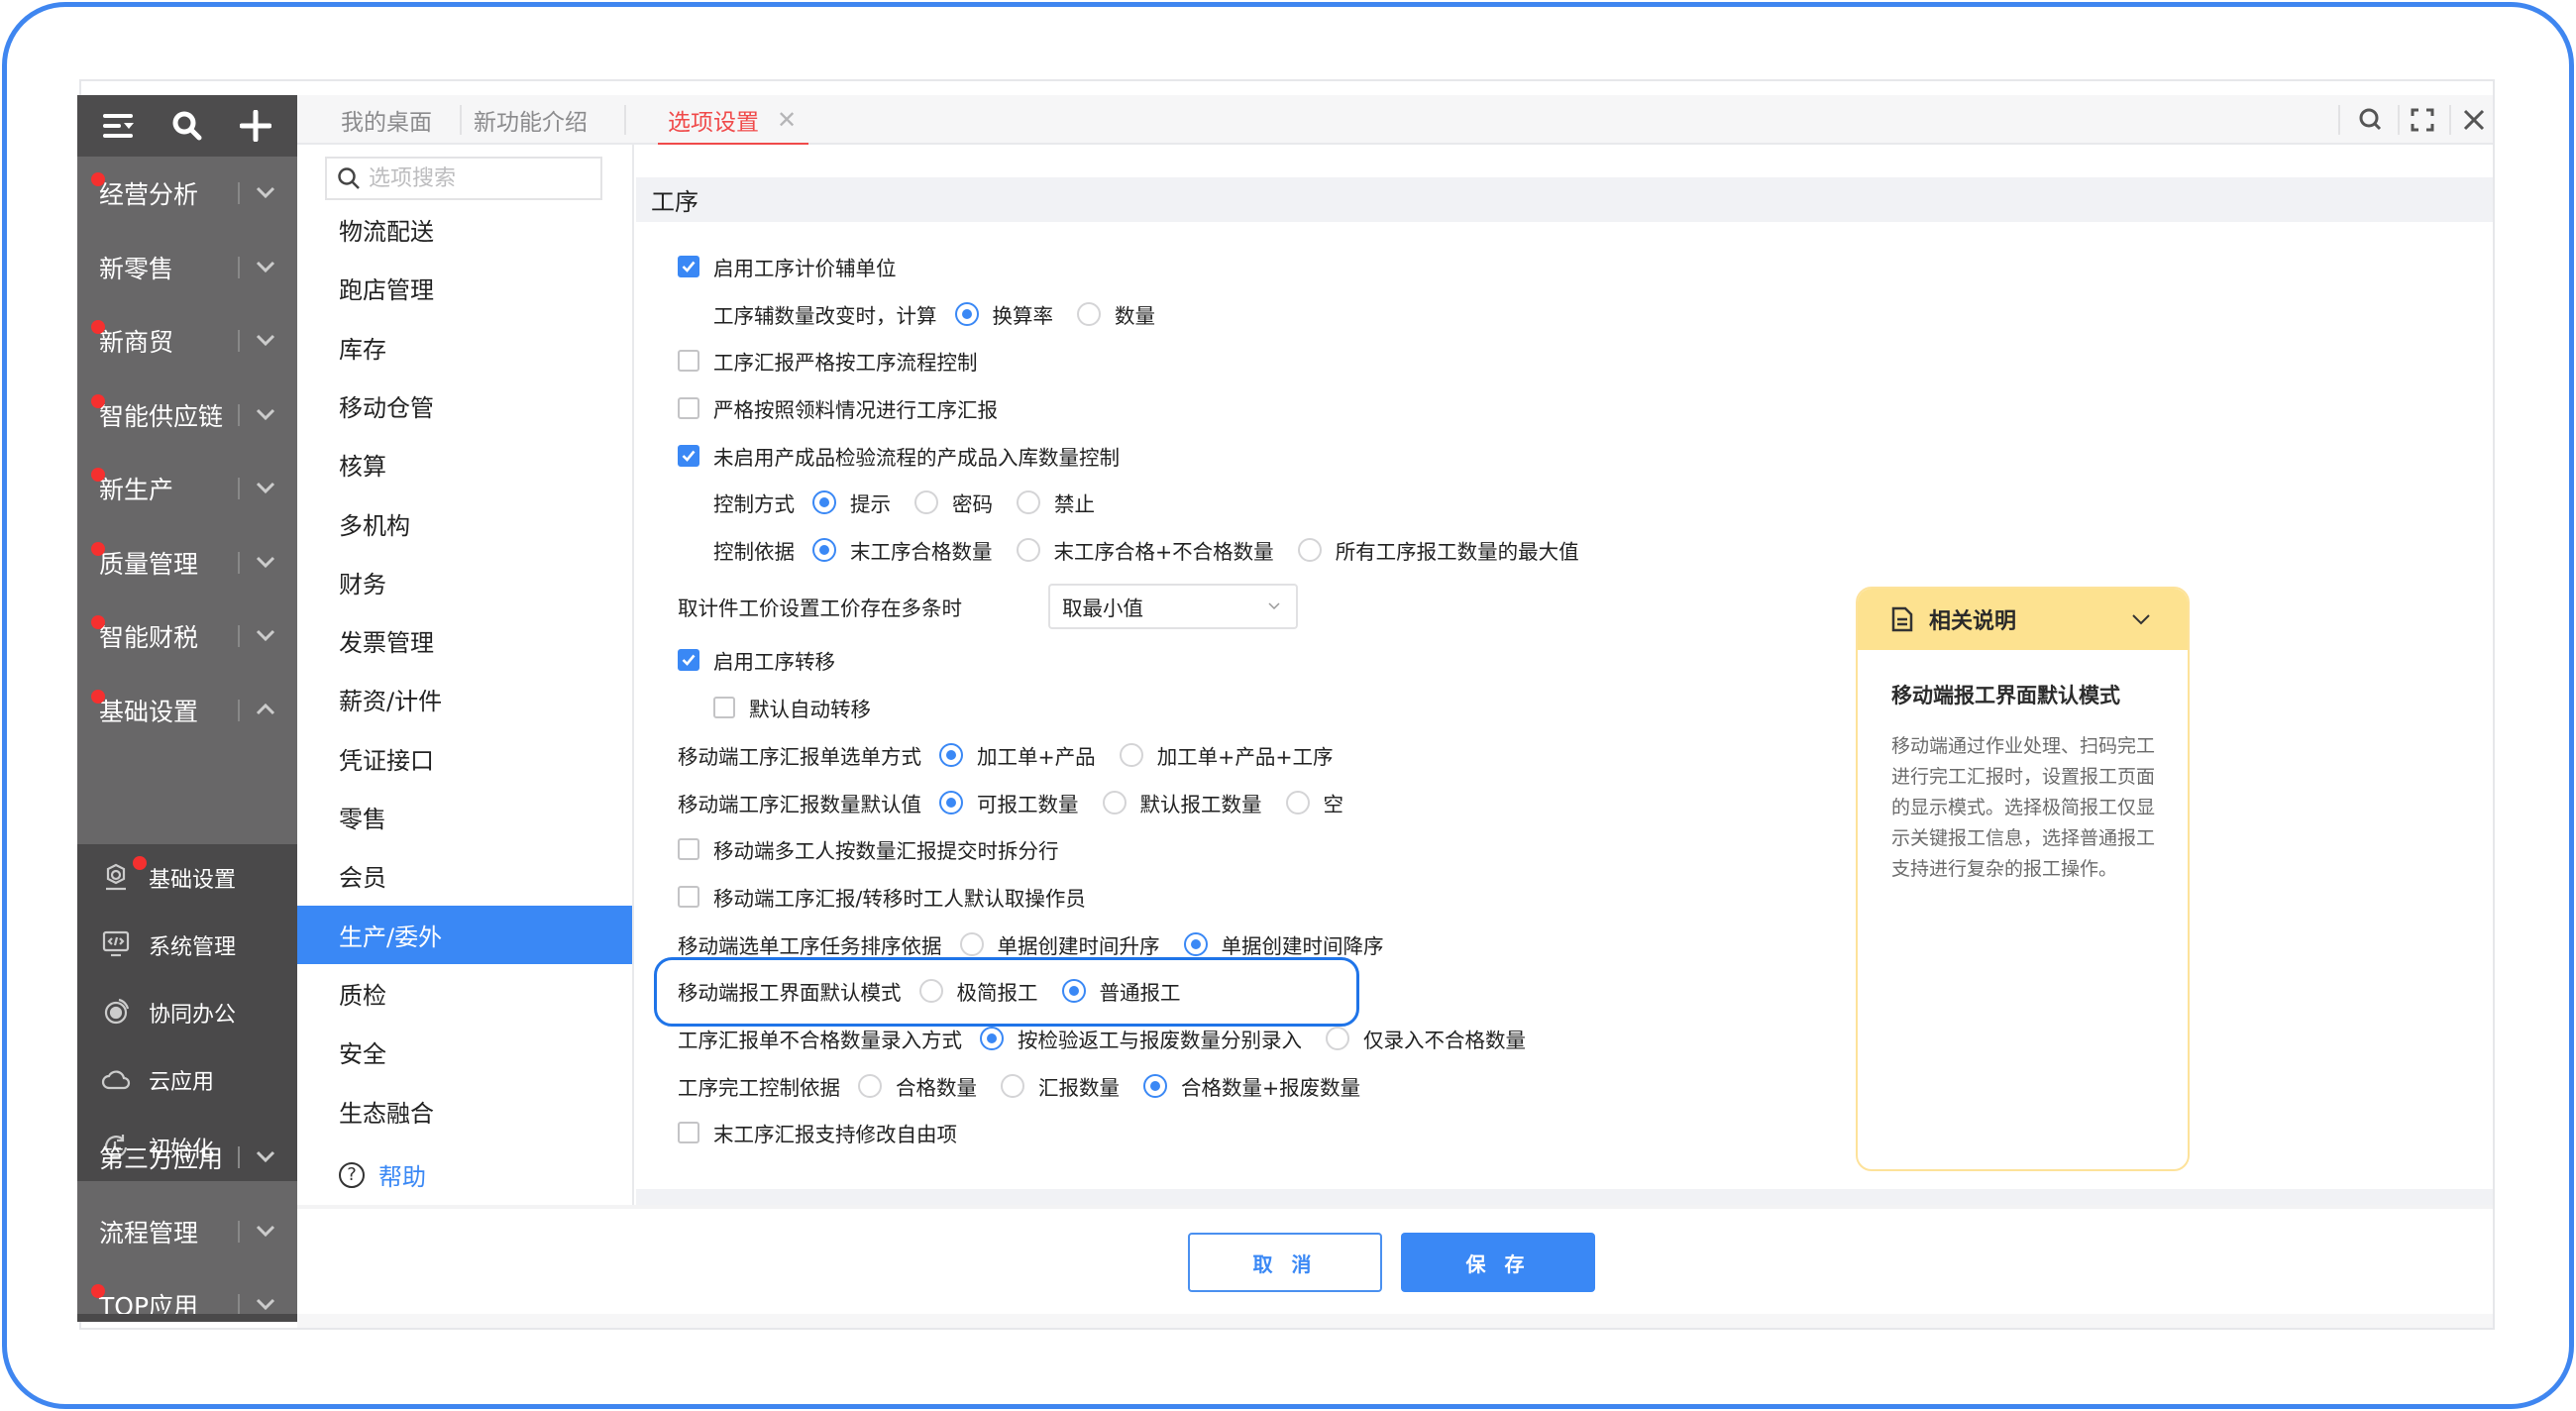  What do you see at coordinates (187, 267) in the screenshot?
I see `sidebar-item: 新零售` at bounding box center [187, 267].